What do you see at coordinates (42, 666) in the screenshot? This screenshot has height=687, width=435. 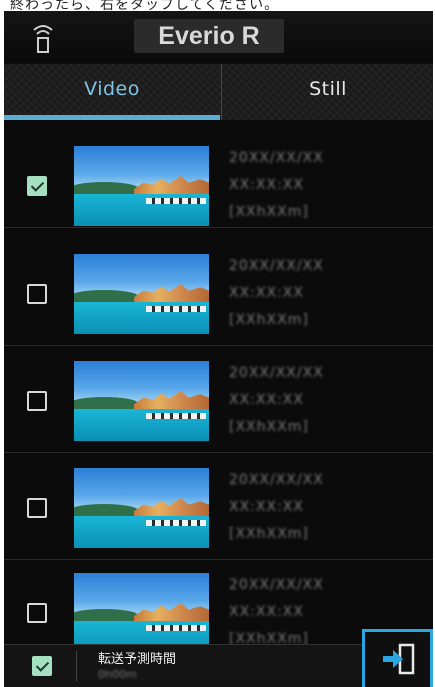 I see `select-all-checkbox` at bounding box center [42, 666].